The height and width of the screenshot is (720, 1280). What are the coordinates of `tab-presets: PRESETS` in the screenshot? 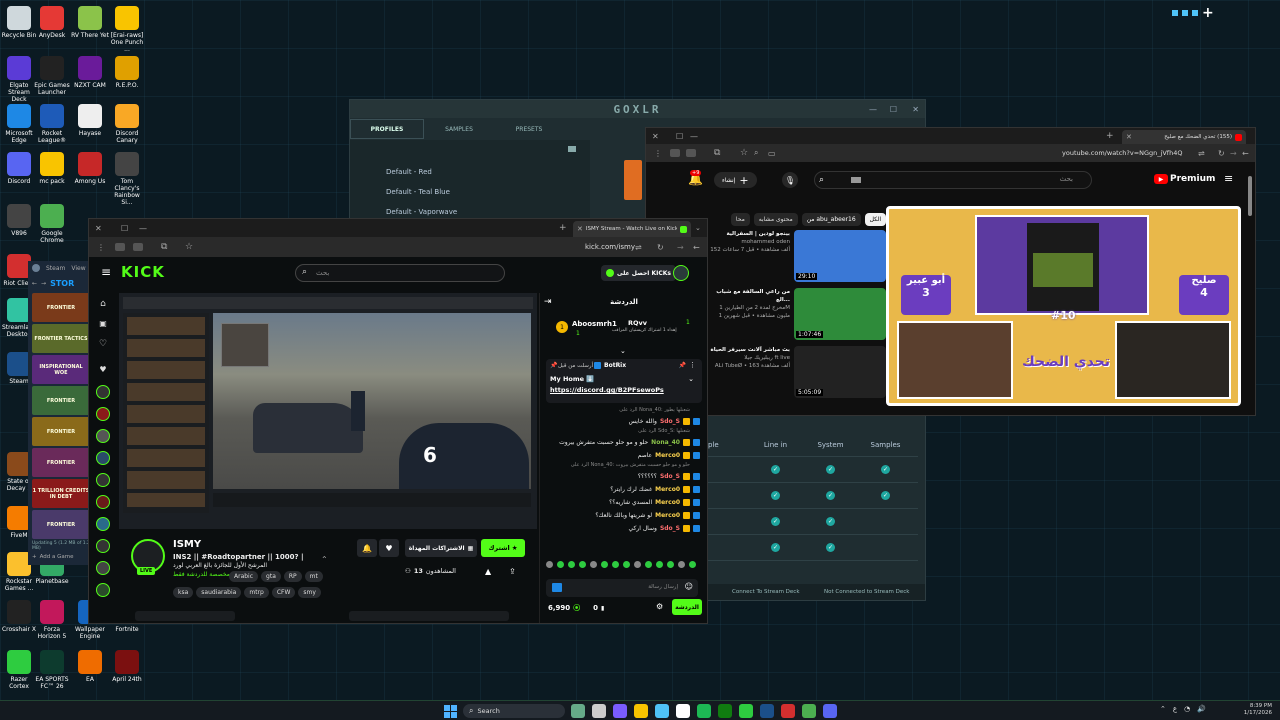 It's located at (529, 129).